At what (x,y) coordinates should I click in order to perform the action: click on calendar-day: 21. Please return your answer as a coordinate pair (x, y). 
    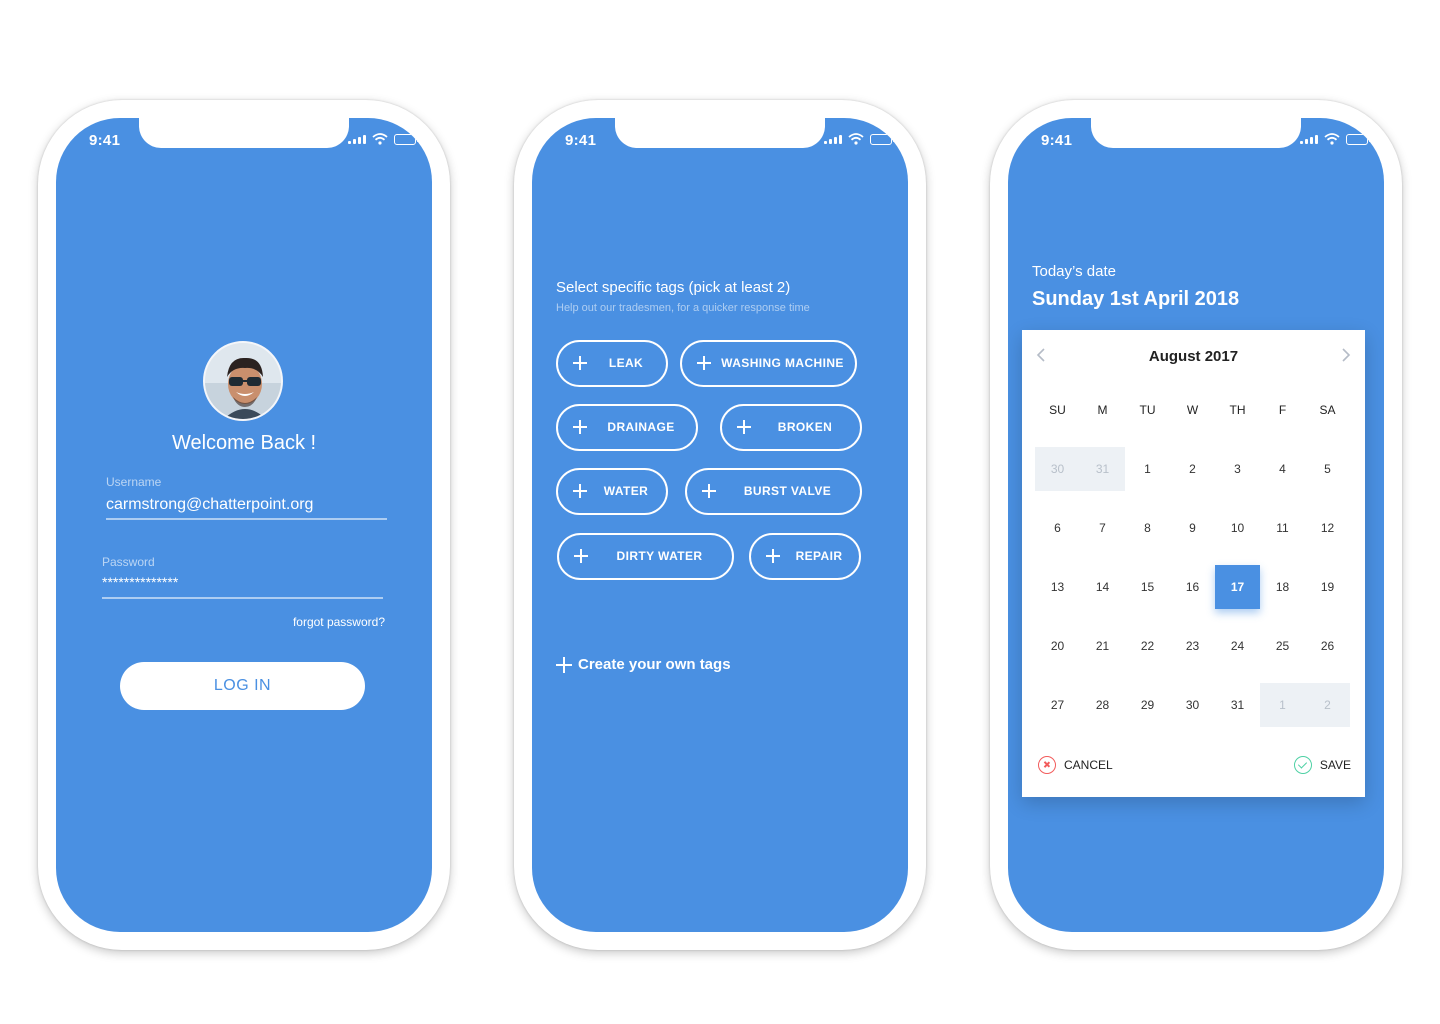
    Looking at the image, I should click on (1102, 653).